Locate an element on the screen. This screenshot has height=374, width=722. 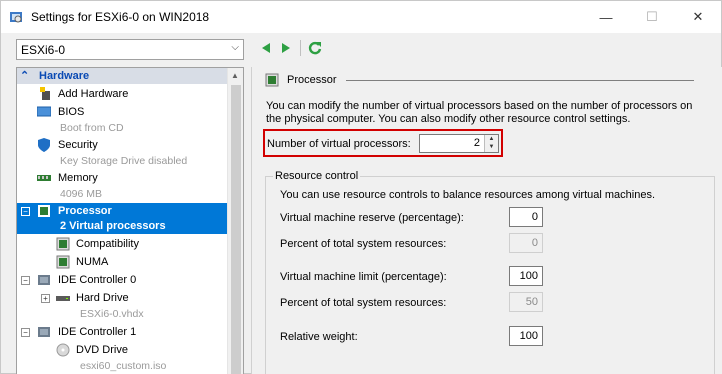
virtual-processors-label: Number of virtual processors: is located at coordinates (339, 144).